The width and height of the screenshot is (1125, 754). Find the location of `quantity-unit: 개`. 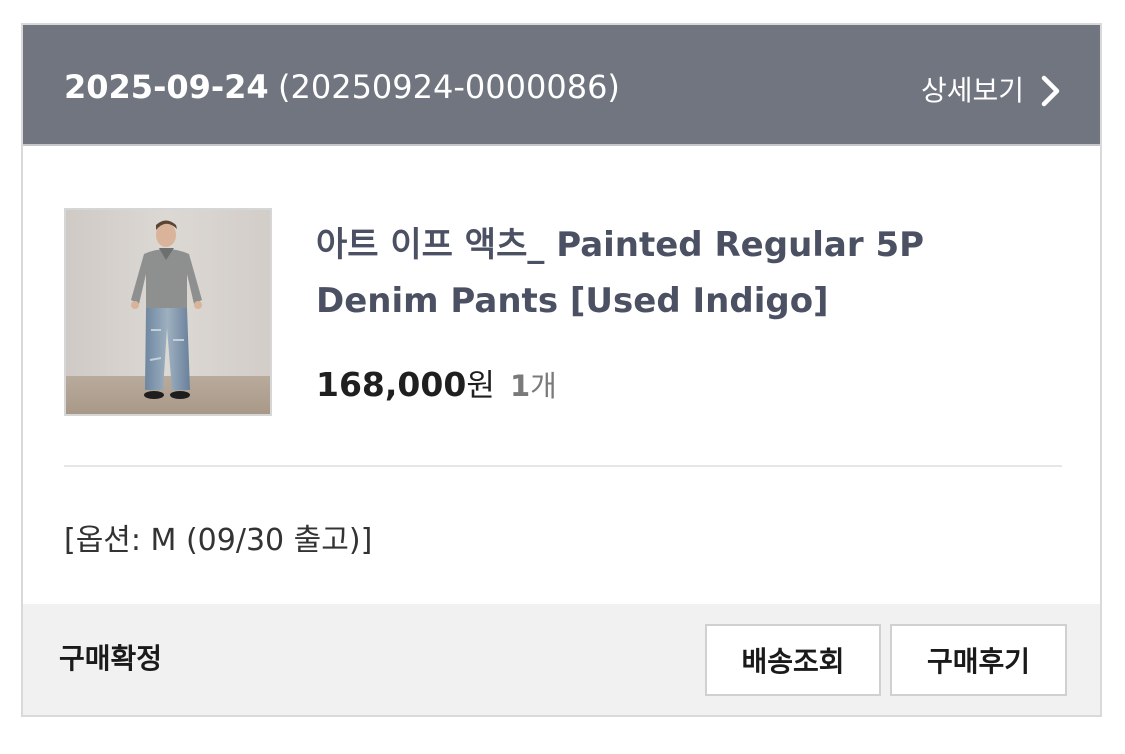

quantity-unit: 개 is located at coordinates (543, 386).